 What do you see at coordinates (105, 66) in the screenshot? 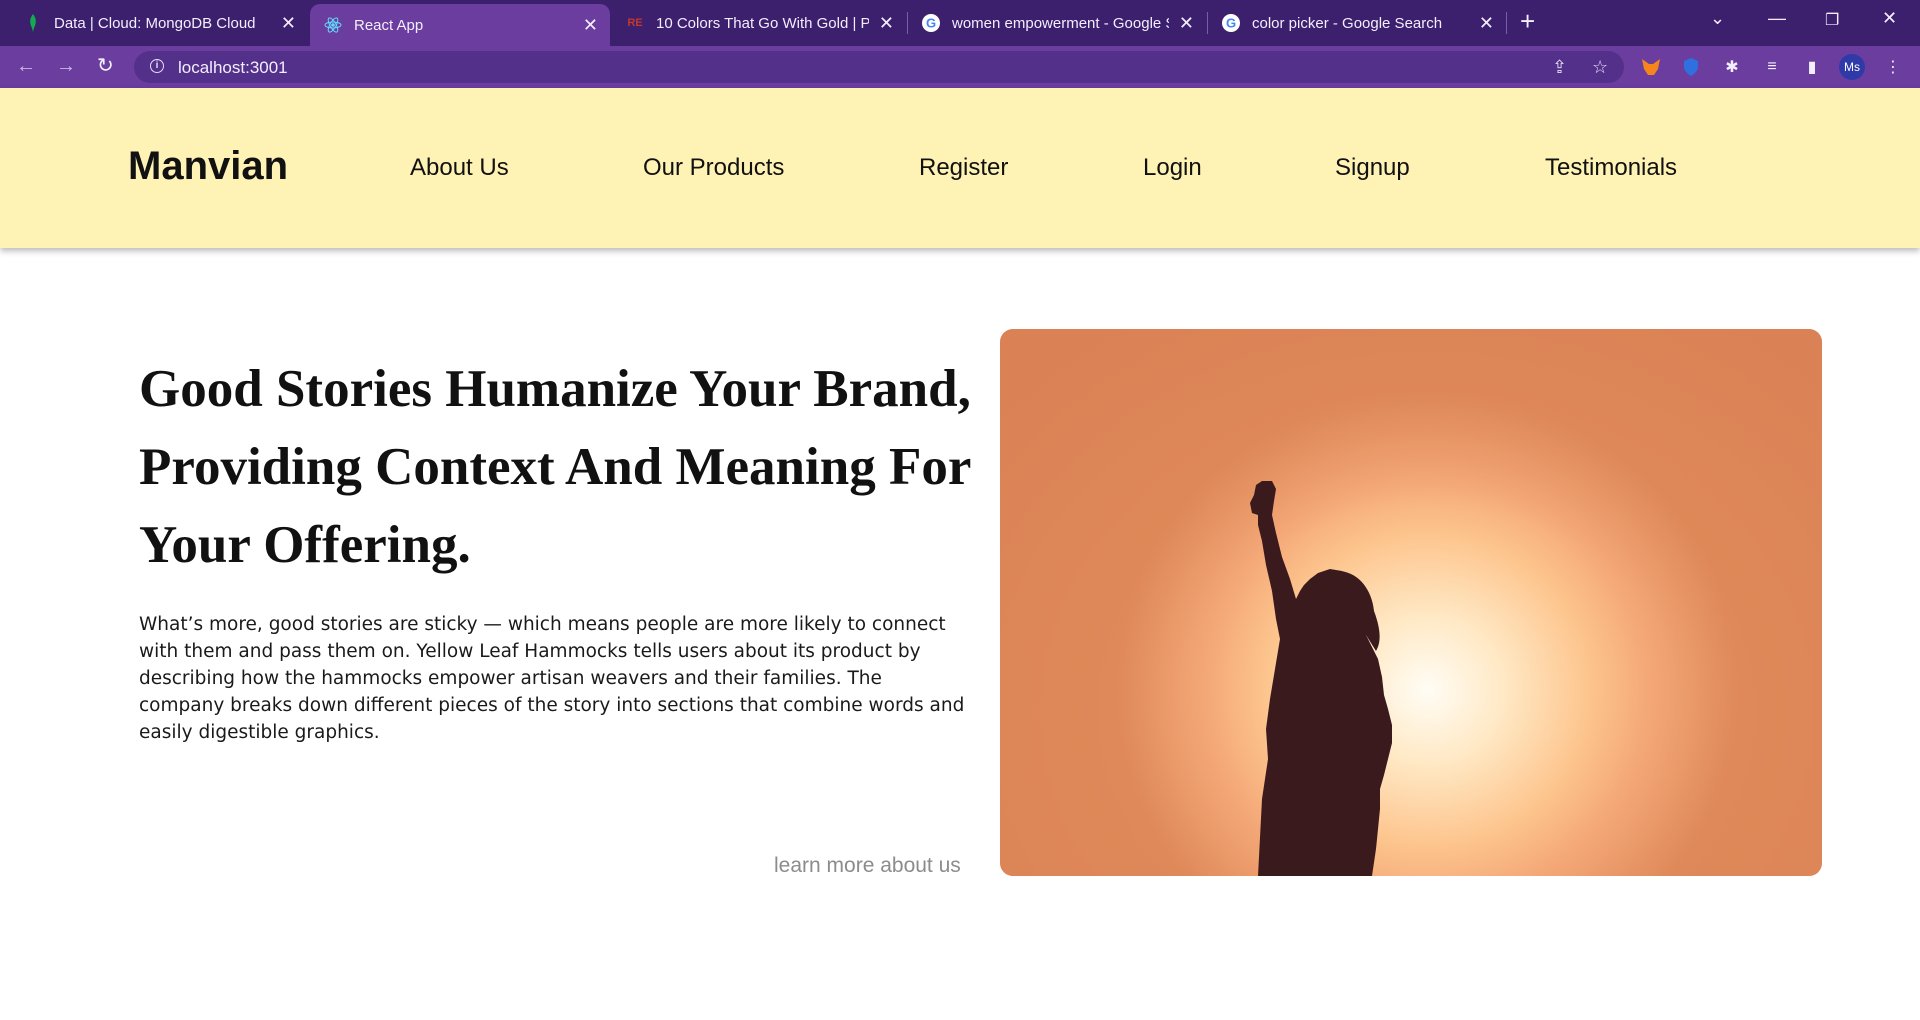
I see `reload-icon: ↻` at bounding box center [105, 66].